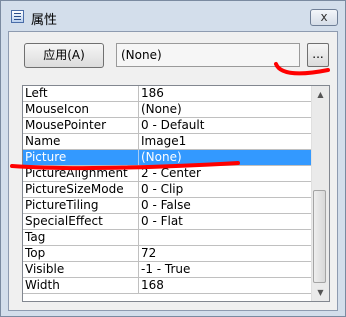  I want to click on property-value: 72, so click(225, 253).